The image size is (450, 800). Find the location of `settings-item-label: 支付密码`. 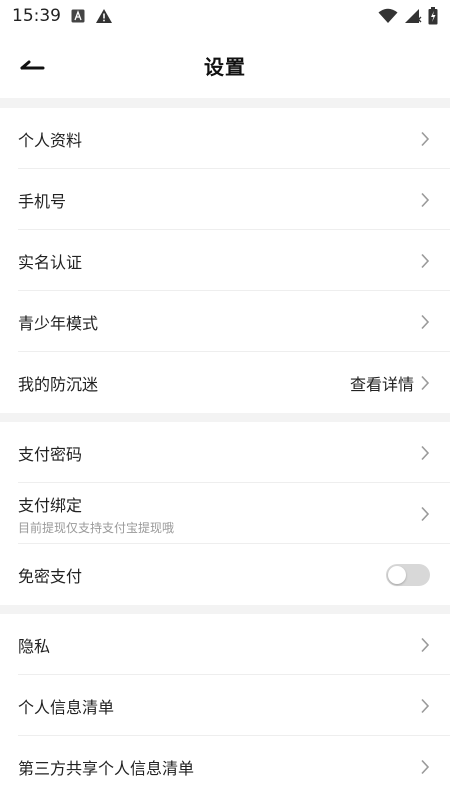

settings-item-label: 支付密码 is located at coordinates (50, 454).